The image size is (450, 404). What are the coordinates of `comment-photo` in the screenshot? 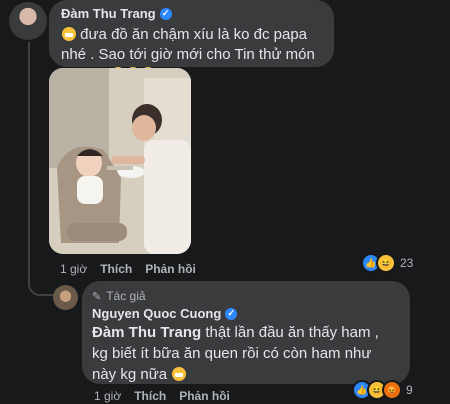 It's located at (120, 161).